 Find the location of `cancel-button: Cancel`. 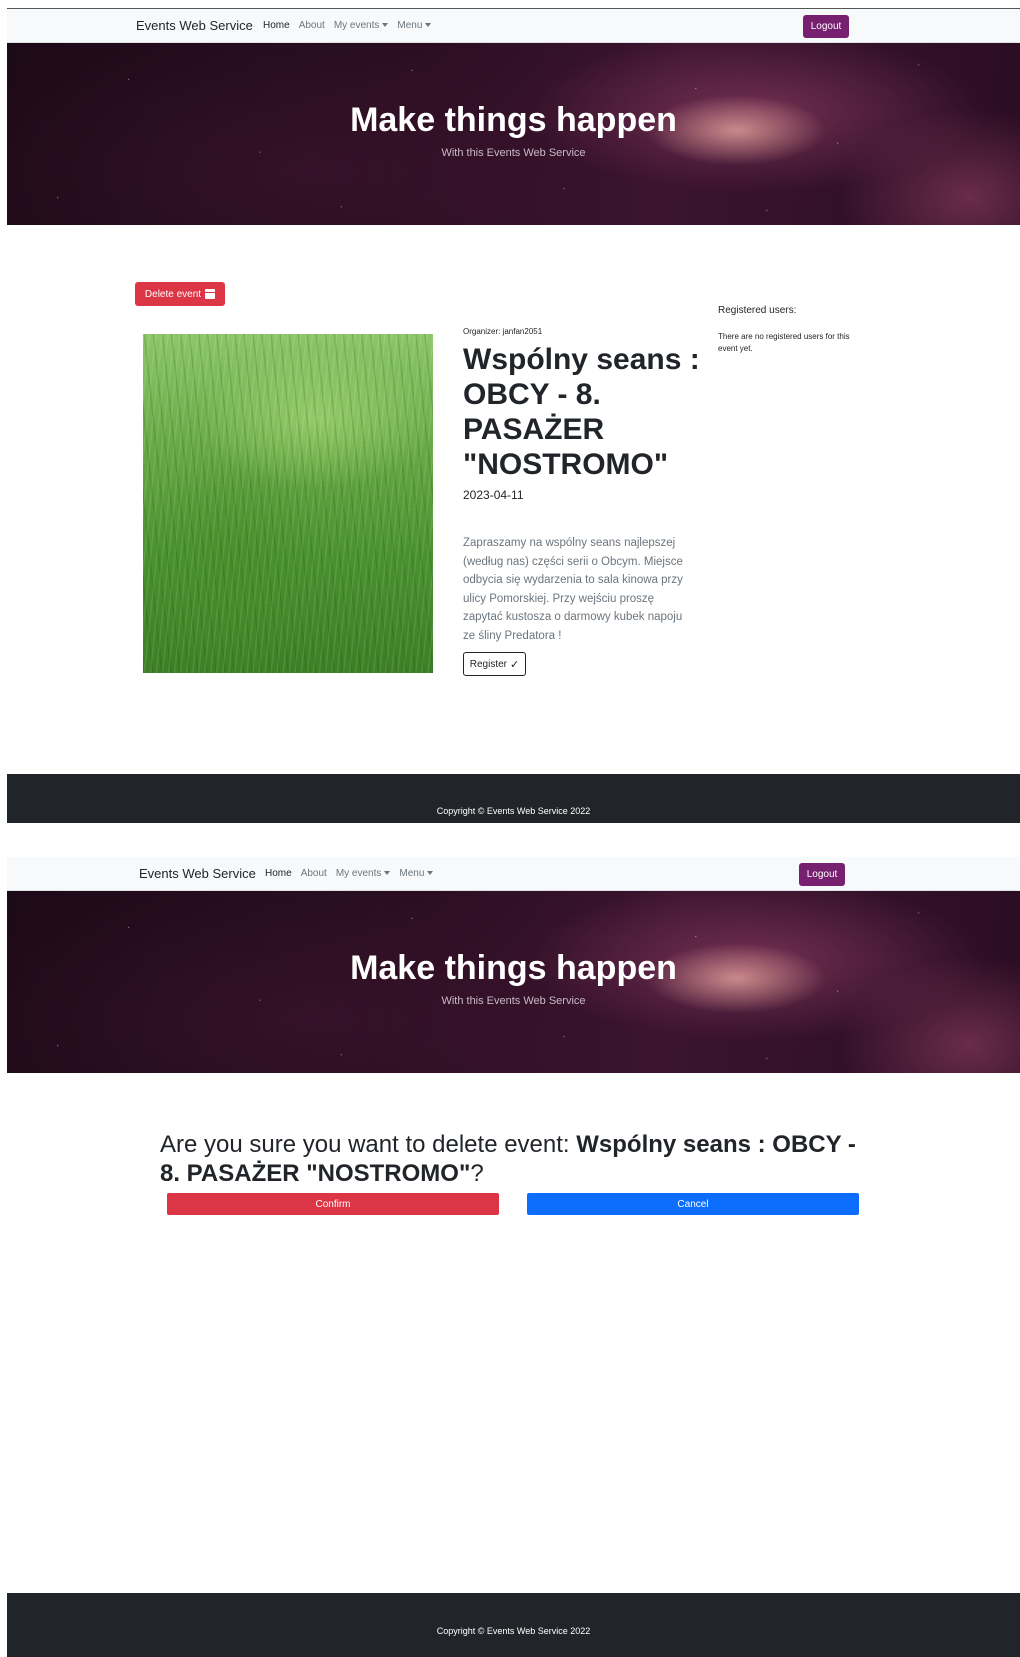

cancel-button: Cancel is located at coordinates (693, 1204).